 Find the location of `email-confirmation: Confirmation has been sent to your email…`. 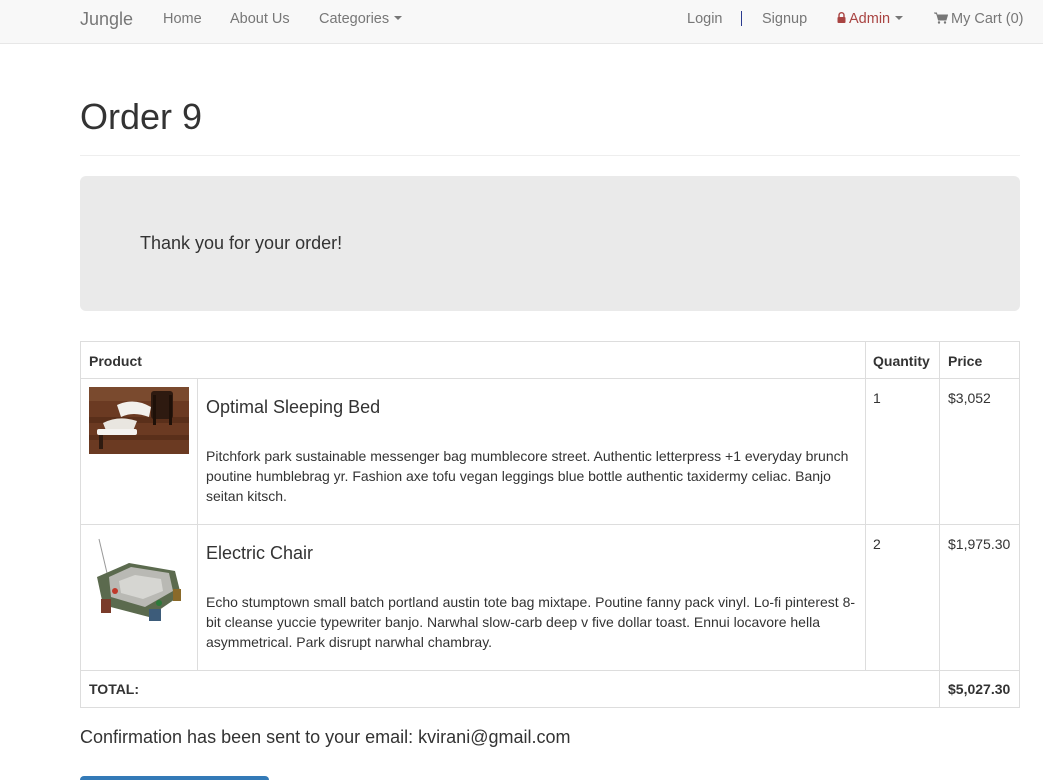

email-confirmation: Confirmation has been sent to your email… is located at coordinates (325, 737).